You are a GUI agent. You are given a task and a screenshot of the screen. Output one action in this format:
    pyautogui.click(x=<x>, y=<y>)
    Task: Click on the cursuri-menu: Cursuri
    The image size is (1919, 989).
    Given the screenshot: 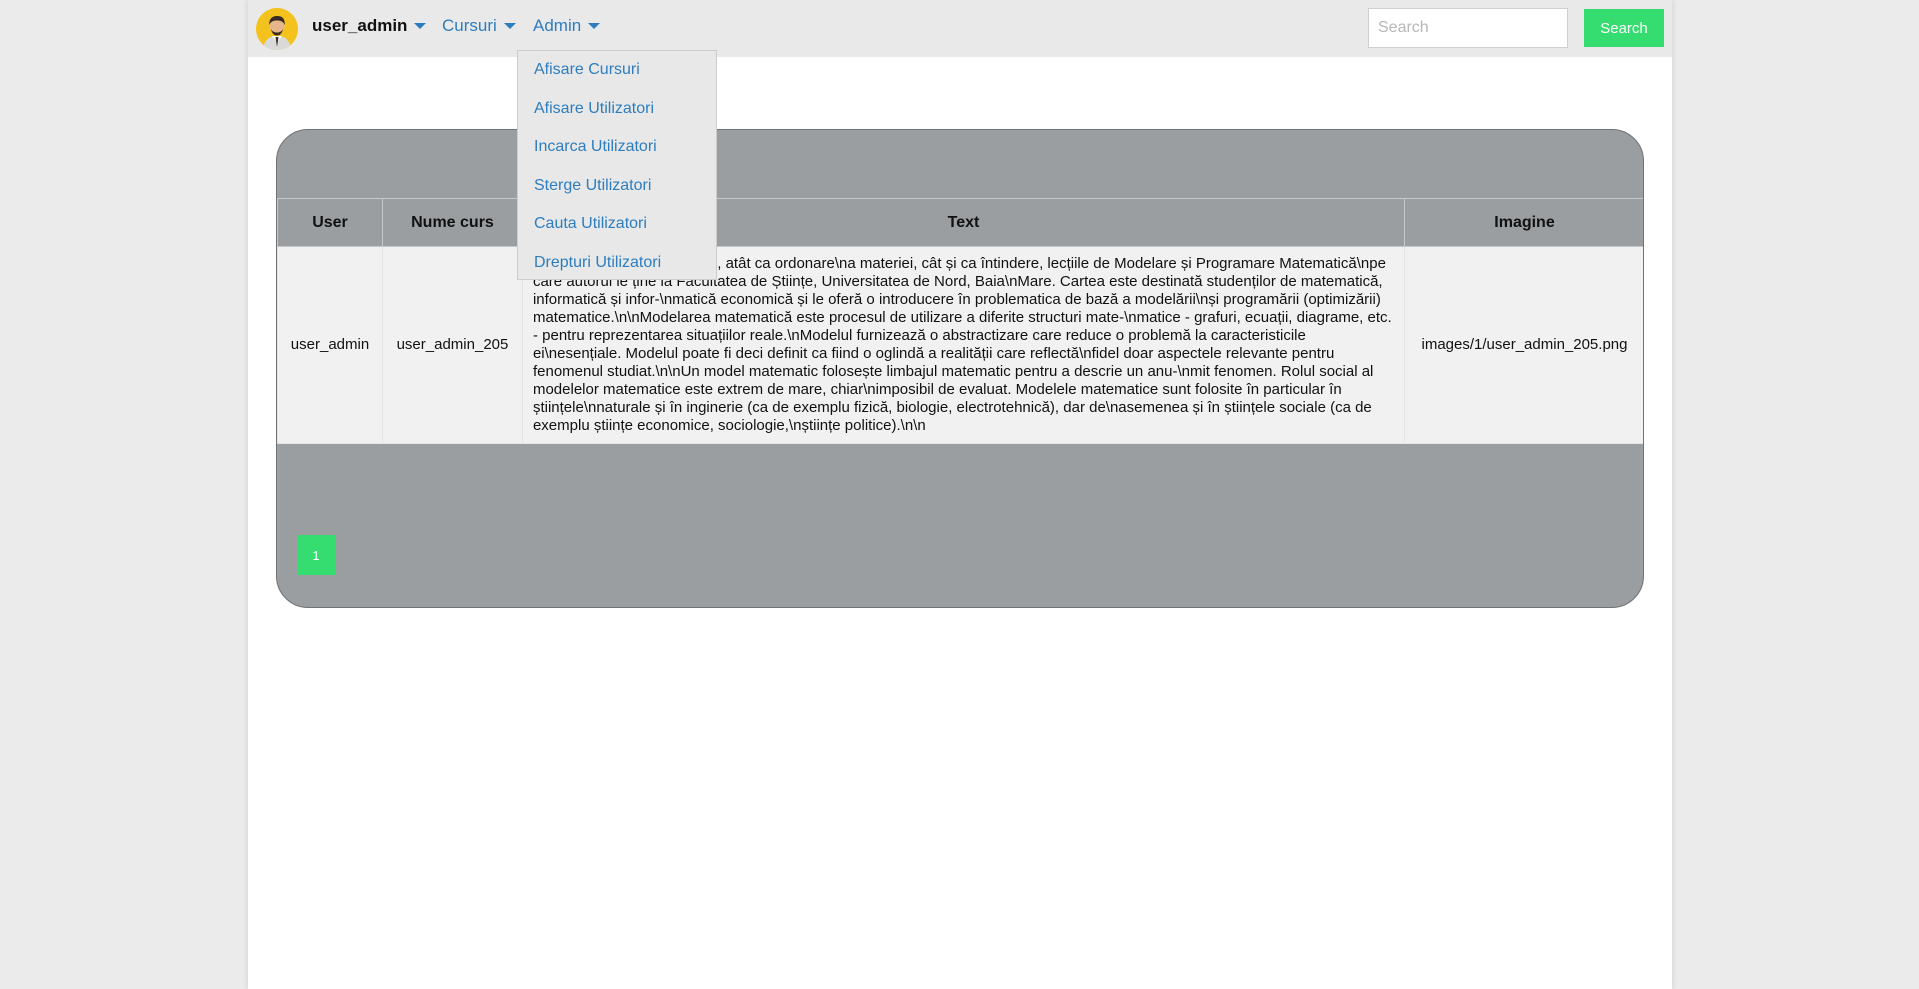 What is the action you would take?
    pyautogui.click(x=479, y=26)
    